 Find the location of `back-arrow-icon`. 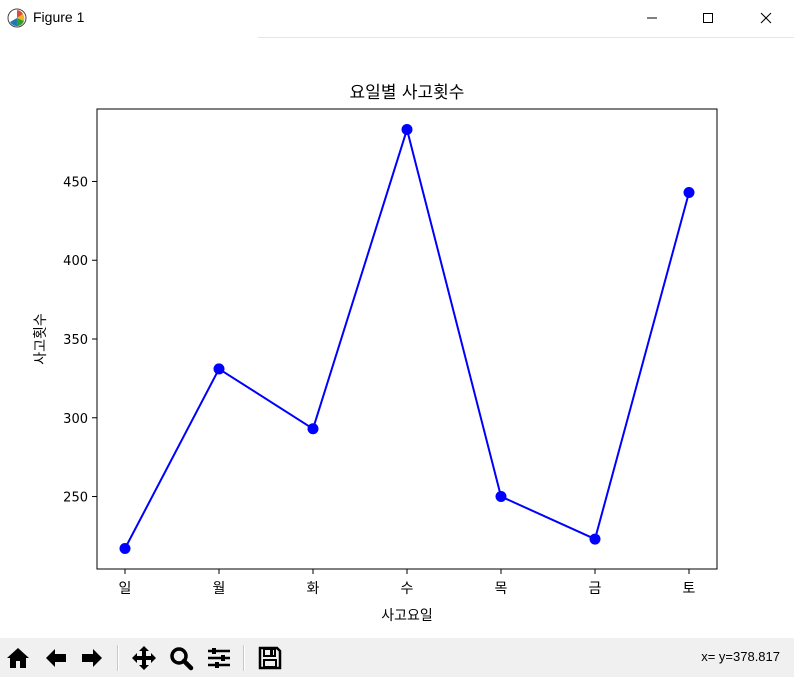

back-arrow-icon is located at coordinates (56, 658).